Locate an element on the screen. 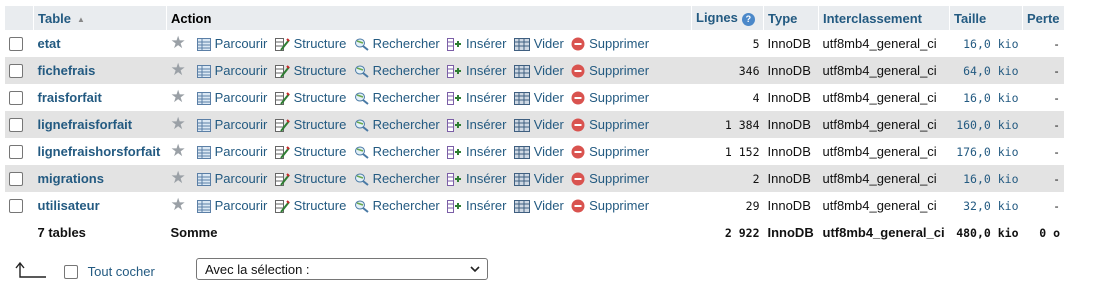 Image resolution: width=1093 pixels, height=282 pixels. header-type: Type is located at coordinates (791, 18).